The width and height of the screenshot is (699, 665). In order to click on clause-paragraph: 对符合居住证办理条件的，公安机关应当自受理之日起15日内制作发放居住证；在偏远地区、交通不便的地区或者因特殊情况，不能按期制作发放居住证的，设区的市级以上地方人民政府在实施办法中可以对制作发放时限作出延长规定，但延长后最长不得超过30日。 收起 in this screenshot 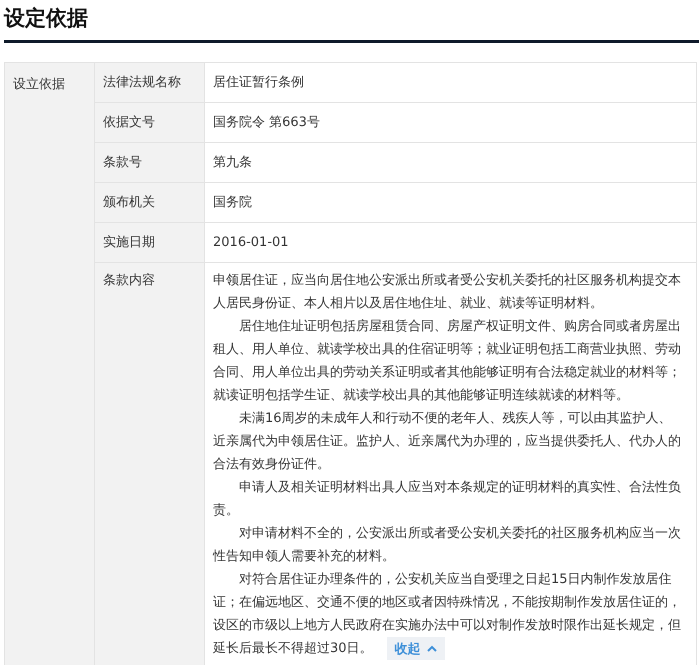, I will do `click(448, 614)`.